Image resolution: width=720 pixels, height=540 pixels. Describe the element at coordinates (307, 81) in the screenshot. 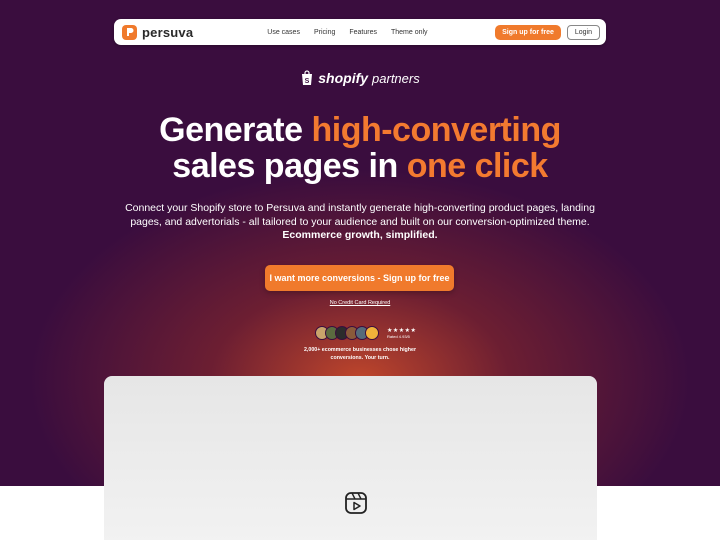

I see `svg-text: S` at that location.